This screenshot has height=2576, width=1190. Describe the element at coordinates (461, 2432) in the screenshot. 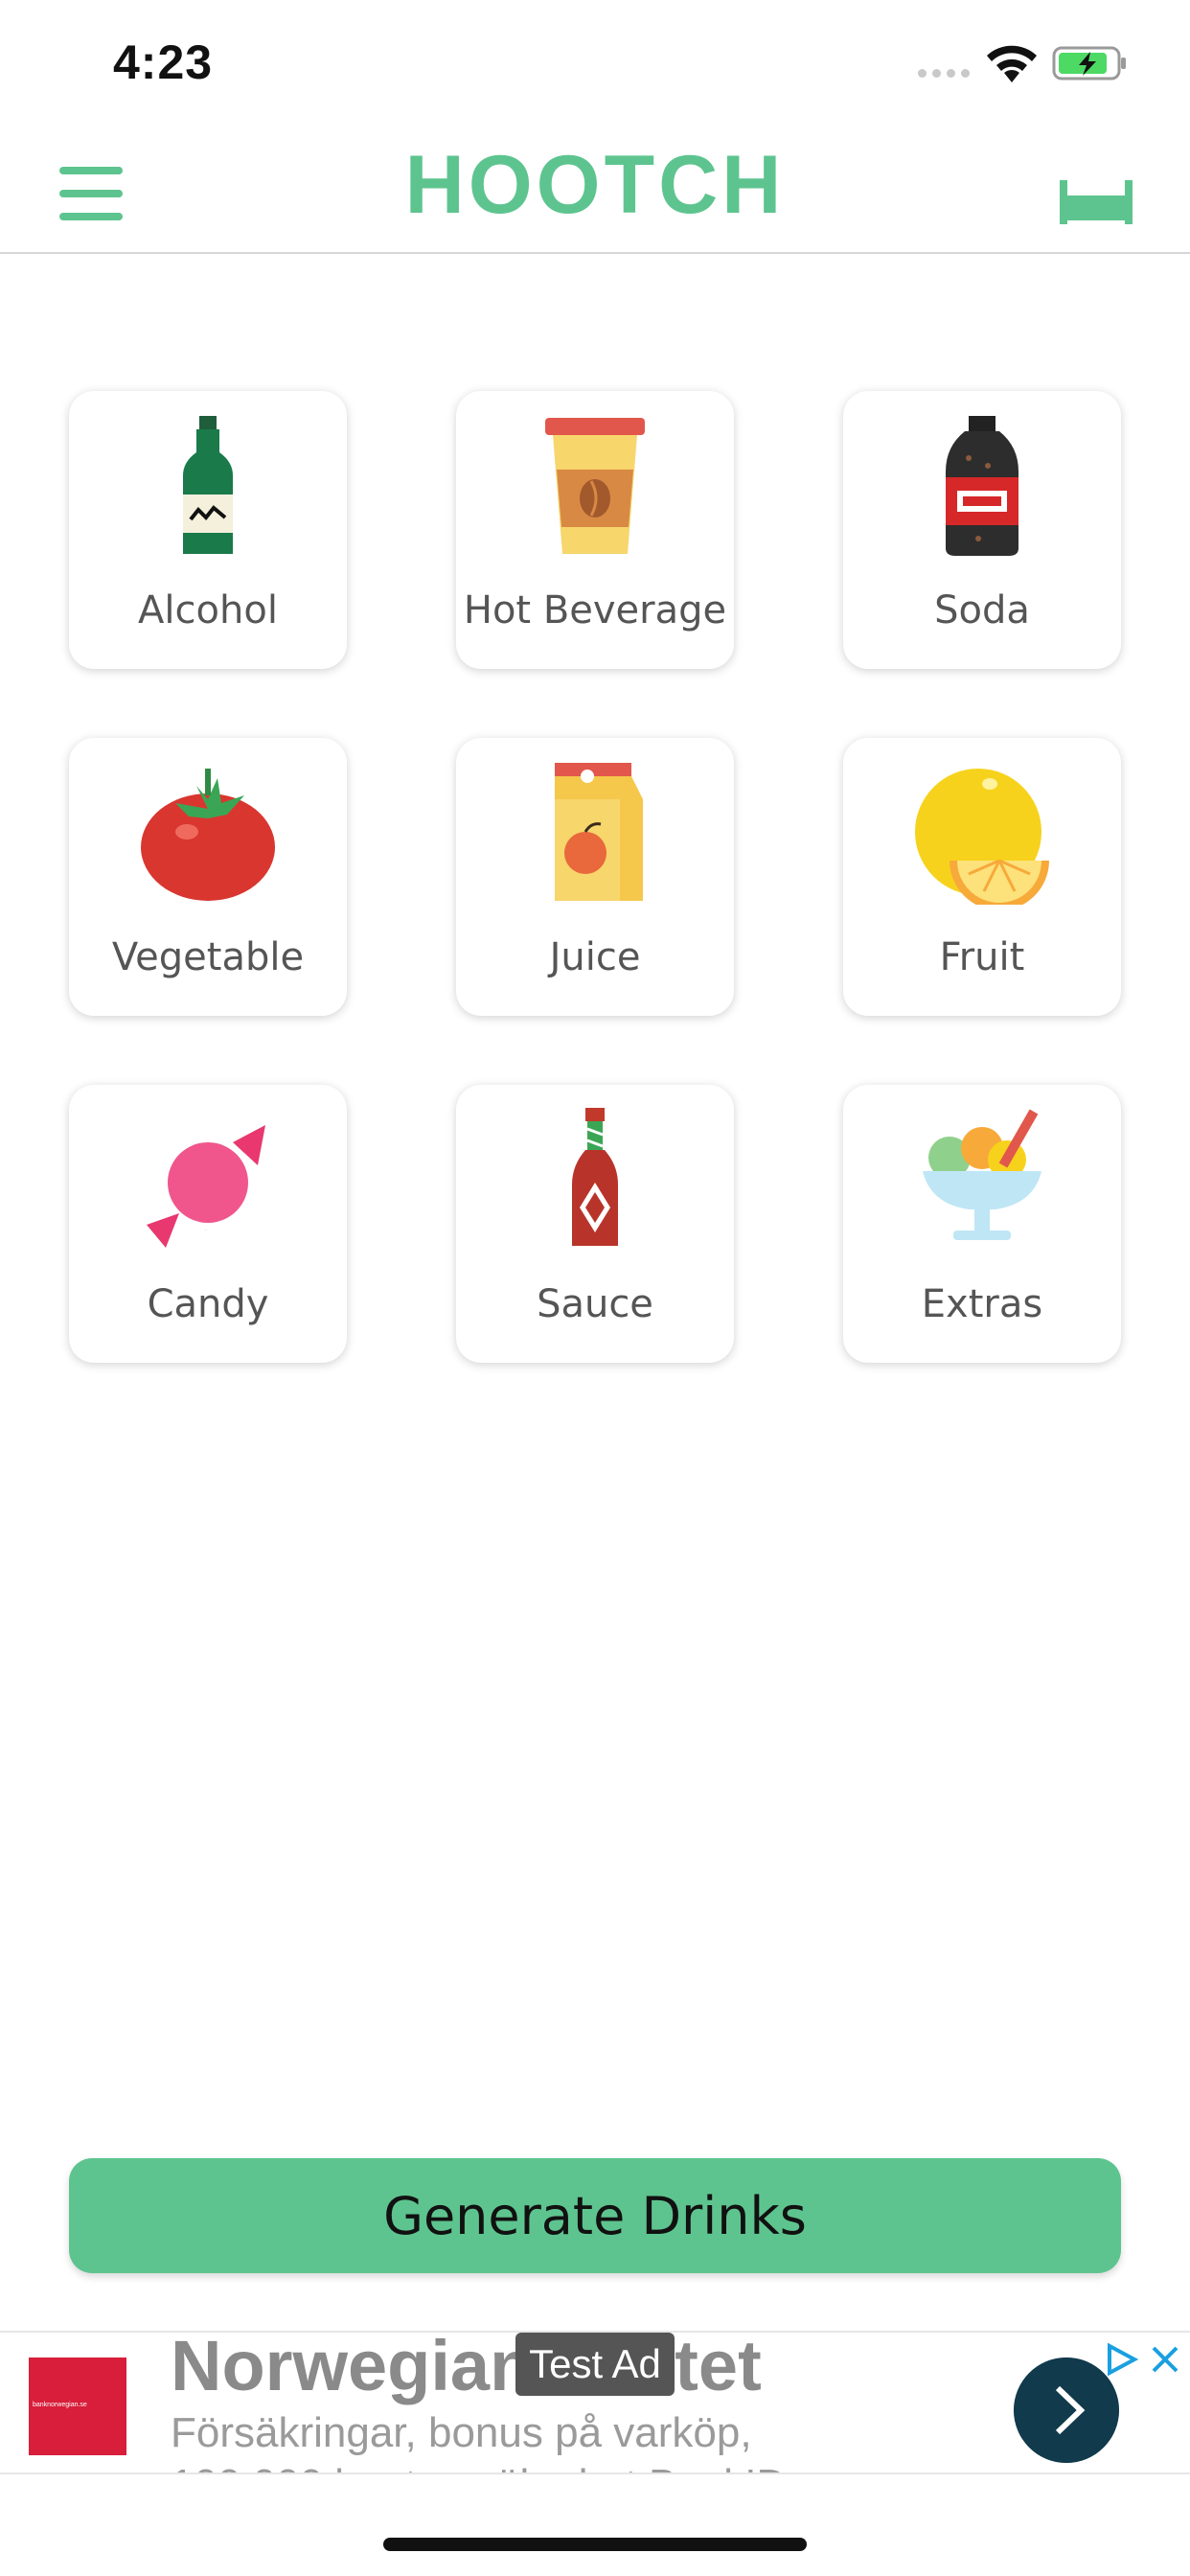

I see `ad-subtext: Försäkringar, bonus på varköp,` at that location.